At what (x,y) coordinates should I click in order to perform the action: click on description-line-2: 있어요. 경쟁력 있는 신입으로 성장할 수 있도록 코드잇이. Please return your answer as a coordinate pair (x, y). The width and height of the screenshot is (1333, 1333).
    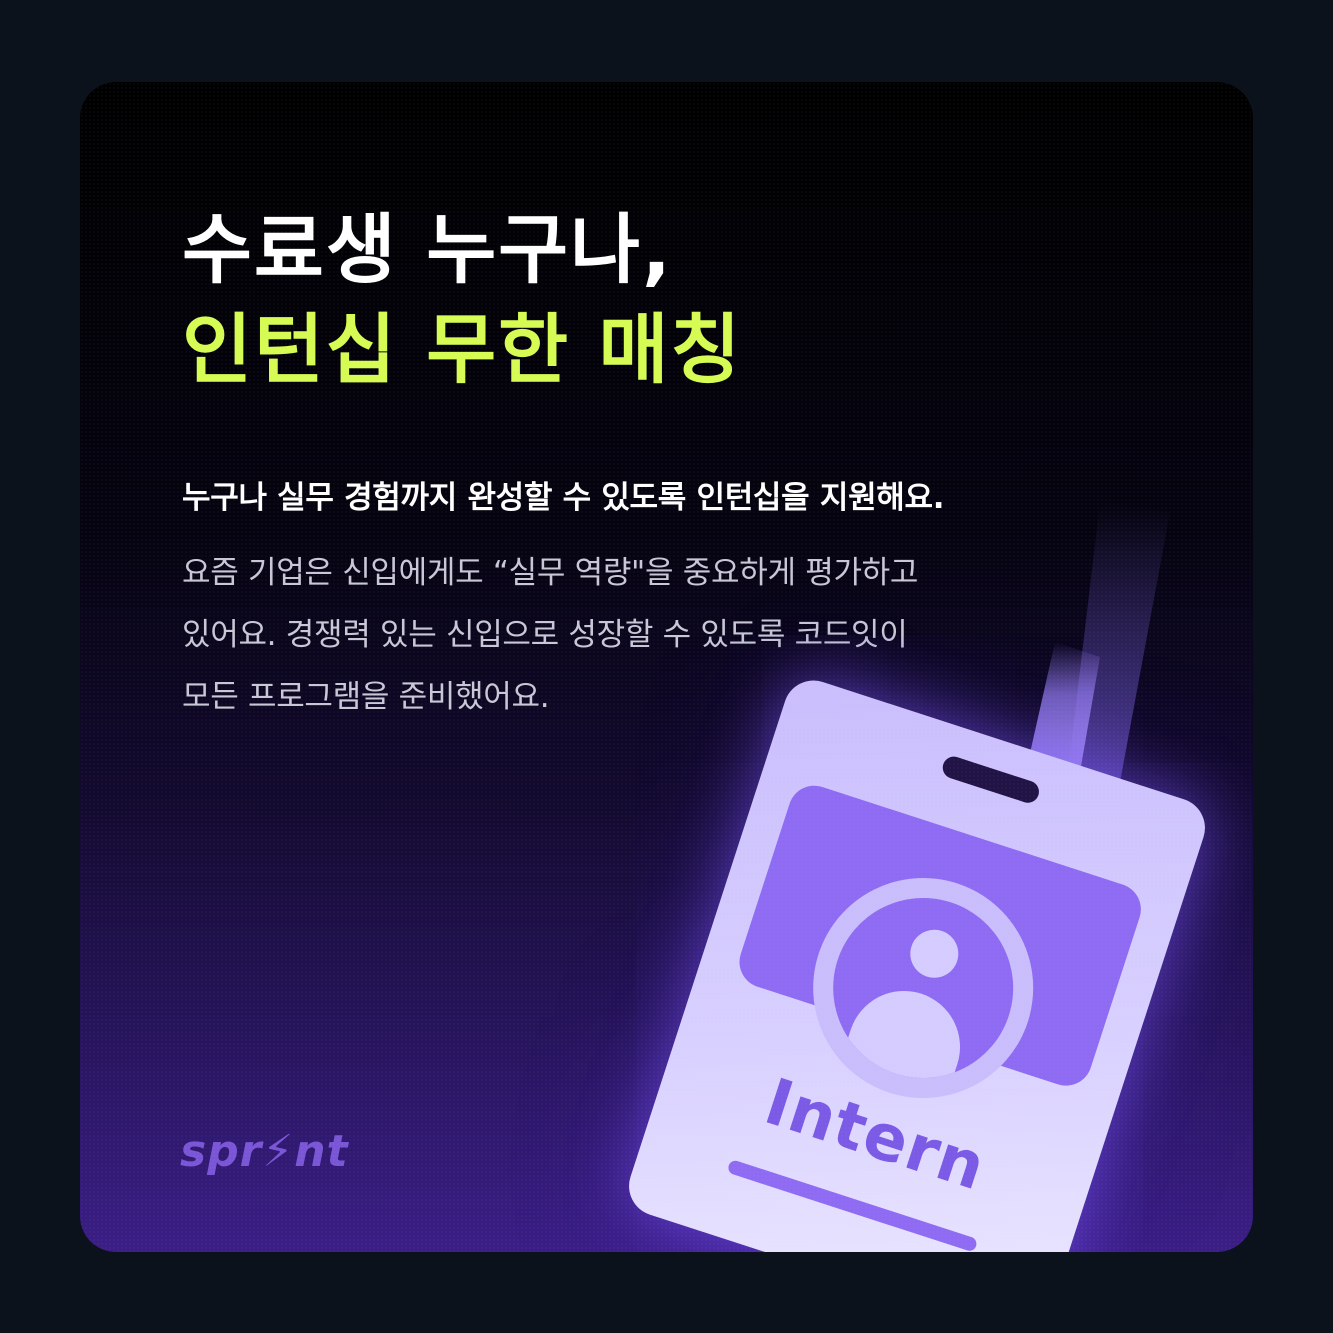
    Looking at the image, I should click on (545, 635).